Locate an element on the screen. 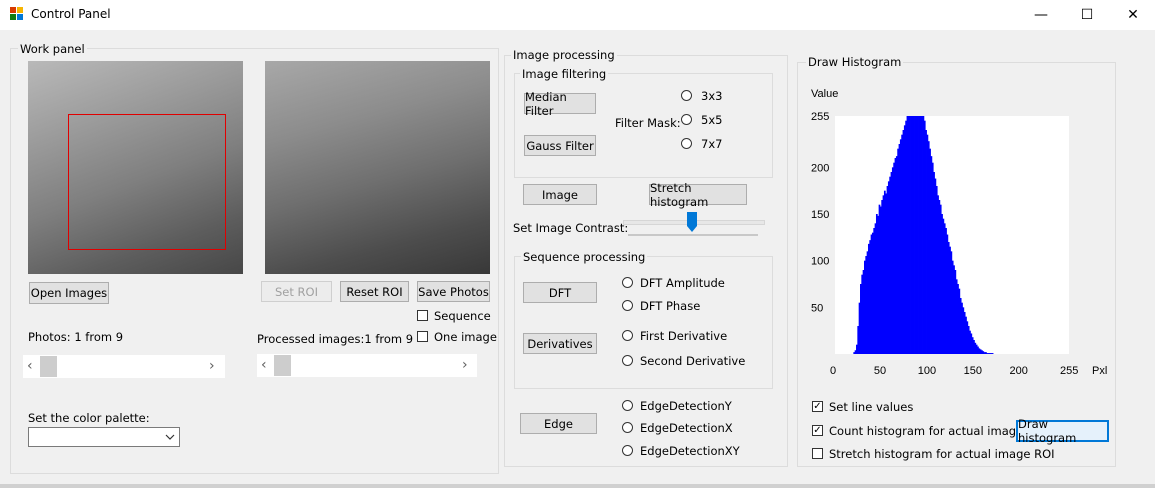  y-tick-label: 150 is located at coordinates (820, 215).